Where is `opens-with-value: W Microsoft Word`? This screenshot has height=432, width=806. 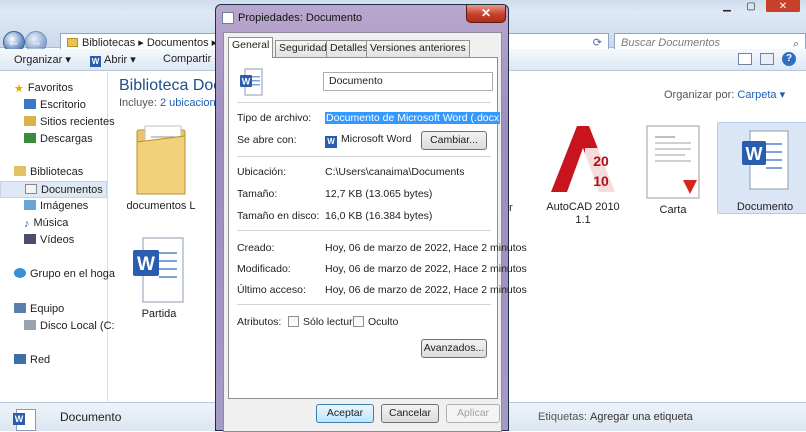
opens-with-value: W Microsoft Word is located at coordinates (368, 140).